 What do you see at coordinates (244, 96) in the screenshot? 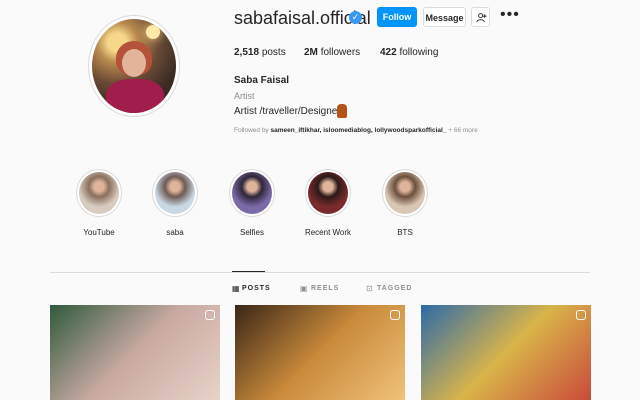
I see `profile-category: Artist` at bounding box center [244, 96].